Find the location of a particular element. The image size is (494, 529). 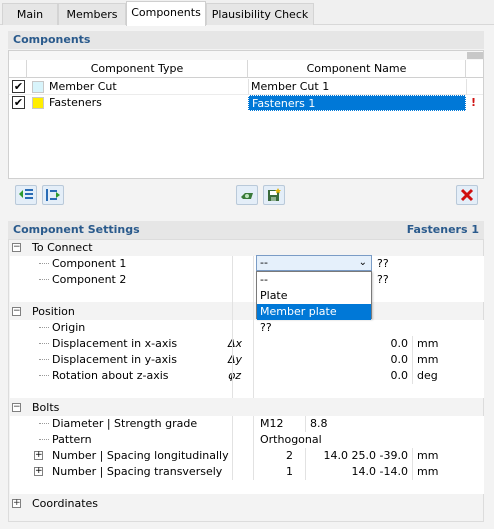

tab-main: Main is located at coordinates (30, 14).